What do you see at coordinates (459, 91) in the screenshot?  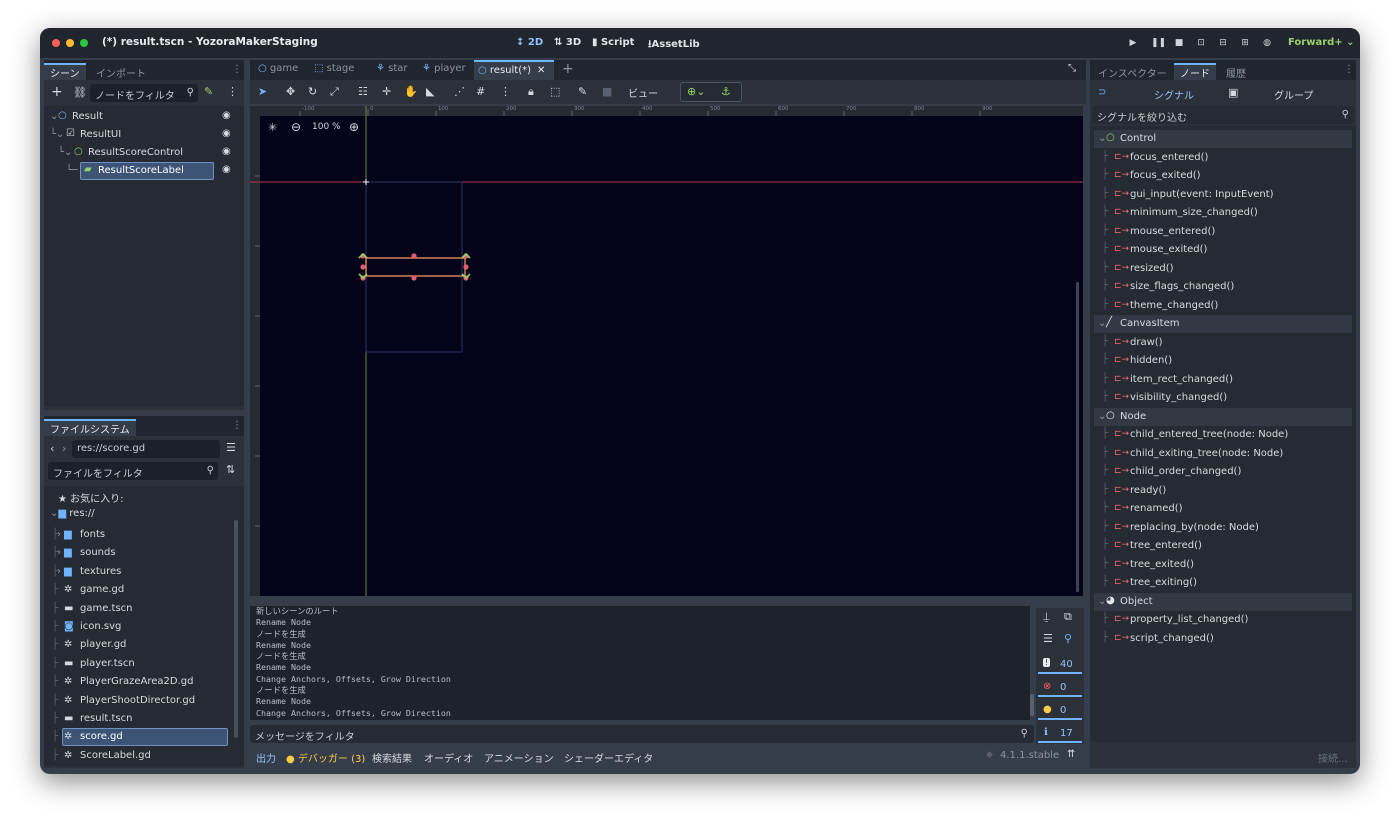 I see `smart-snap-icon: ⋰` at bounding box center [459, 91].